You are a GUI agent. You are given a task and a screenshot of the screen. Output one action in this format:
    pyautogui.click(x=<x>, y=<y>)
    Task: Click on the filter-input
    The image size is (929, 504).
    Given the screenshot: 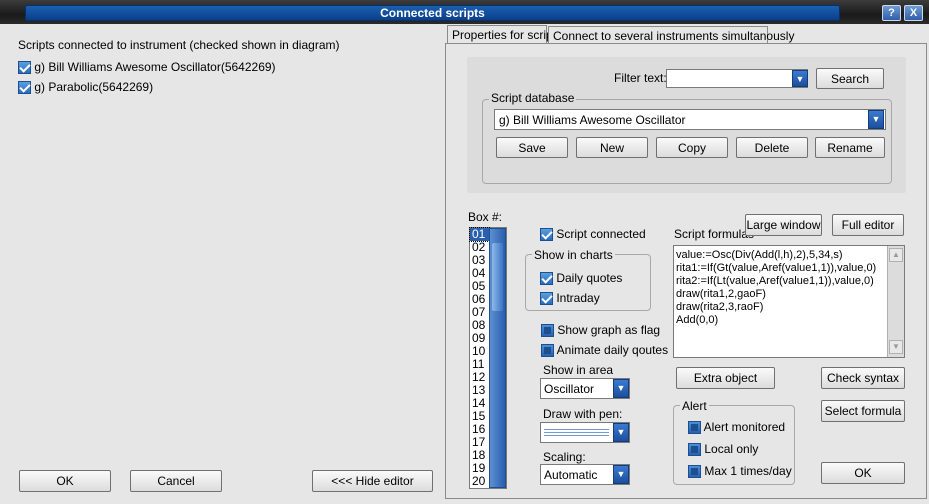 What is the action you would take?
    pyautogui.click(x=737, y=78)
    